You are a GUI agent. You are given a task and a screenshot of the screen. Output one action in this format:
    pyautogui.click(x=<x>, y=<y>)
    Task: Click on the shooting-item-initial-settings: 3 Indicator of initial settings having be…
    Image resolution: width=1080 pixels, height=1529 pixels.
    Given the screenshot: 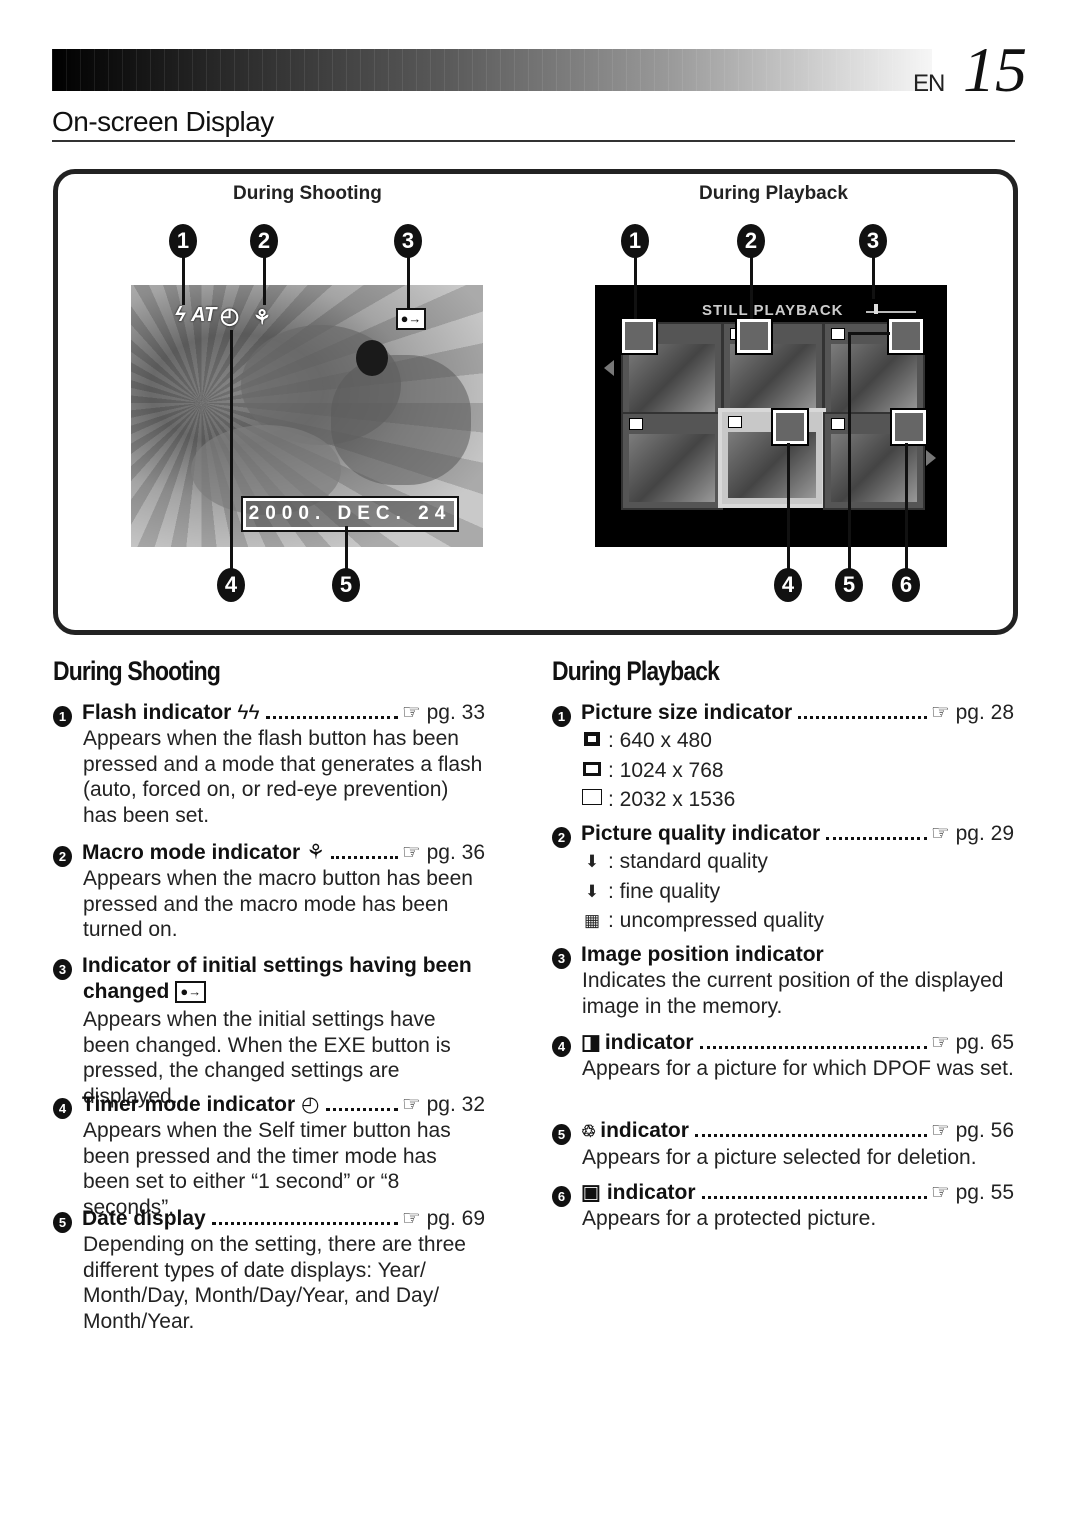 What is the action you would take?
    pyautogui.click(x=269, y=1031)
    